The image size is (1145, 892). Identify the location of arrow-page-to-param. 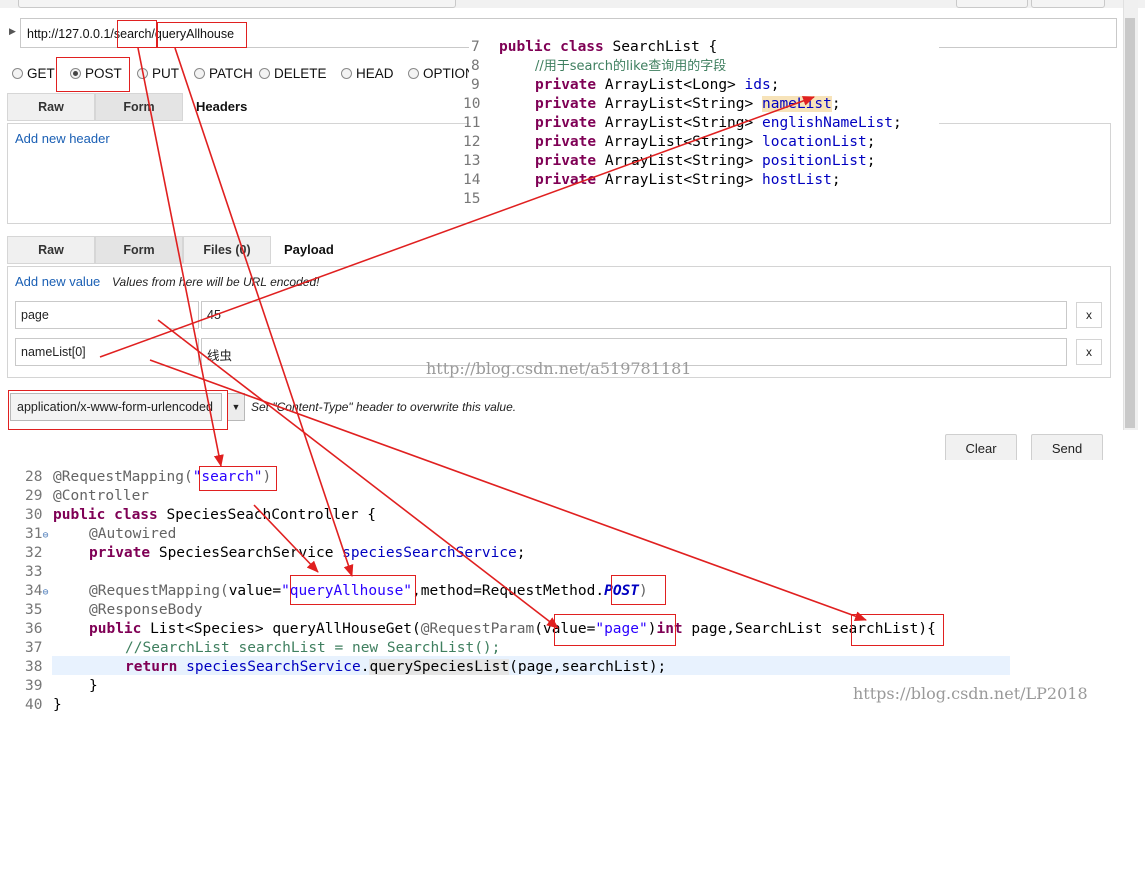
(358, 474).